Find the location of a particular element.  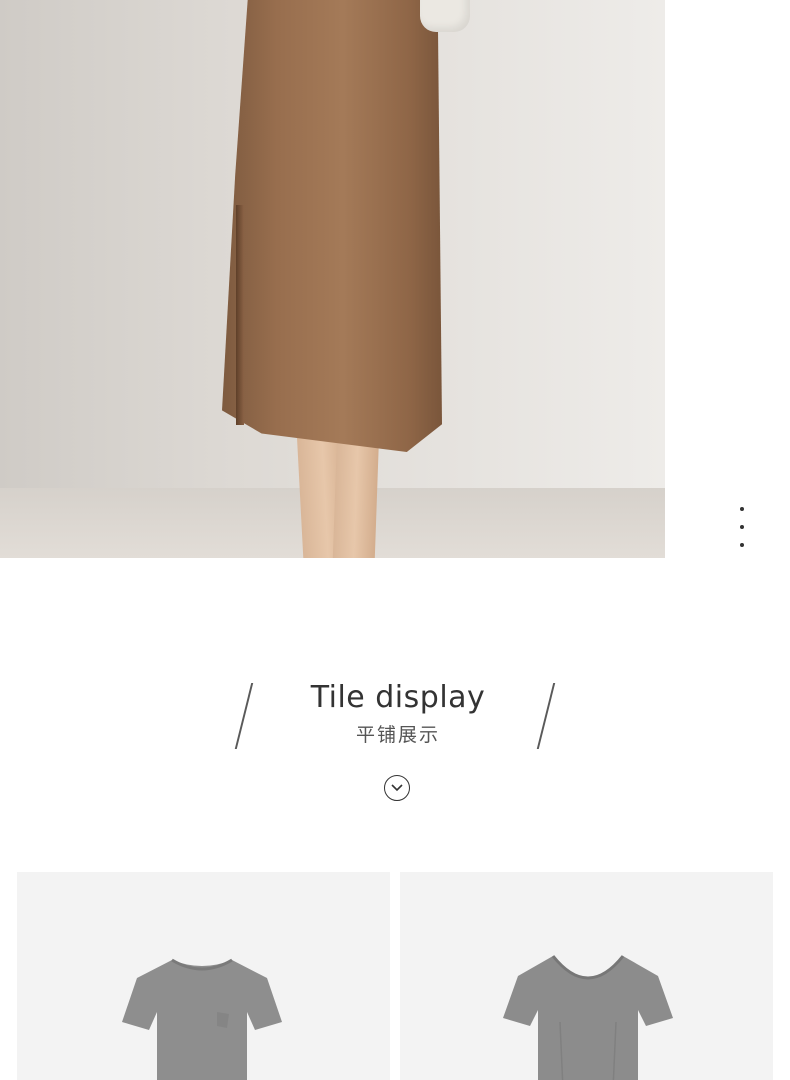

decorative-slash-right is located at coordinates (546, 716).